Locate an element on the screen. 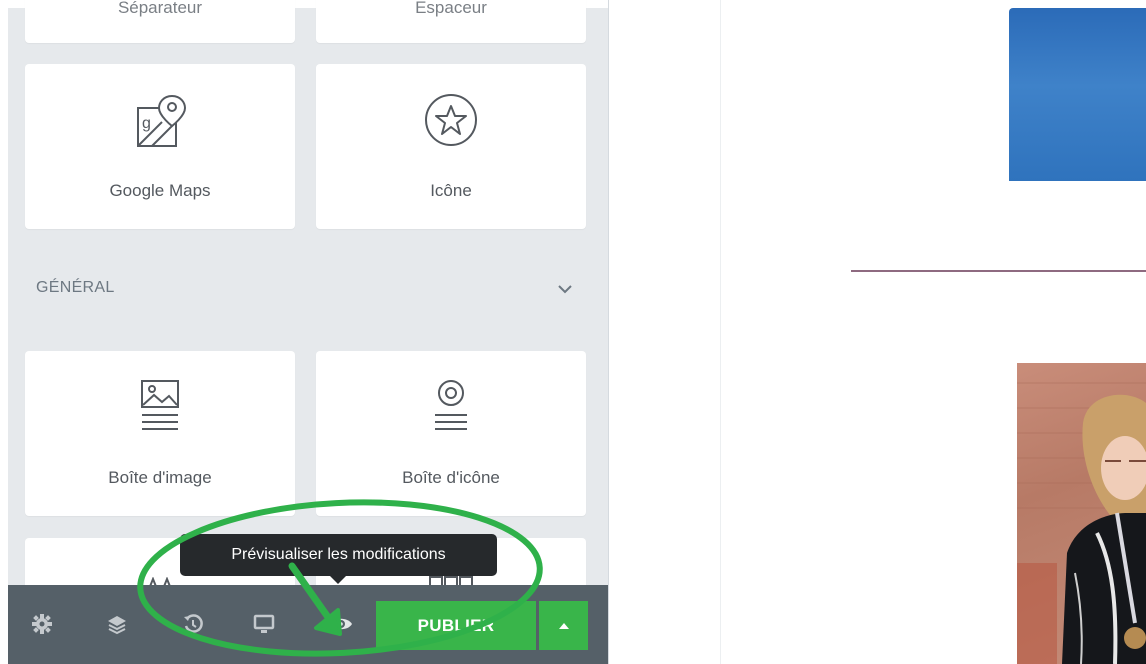 The height and width of the screenshot is (664, 1146). preview-eye-icon is located at coordinates (341, 624).